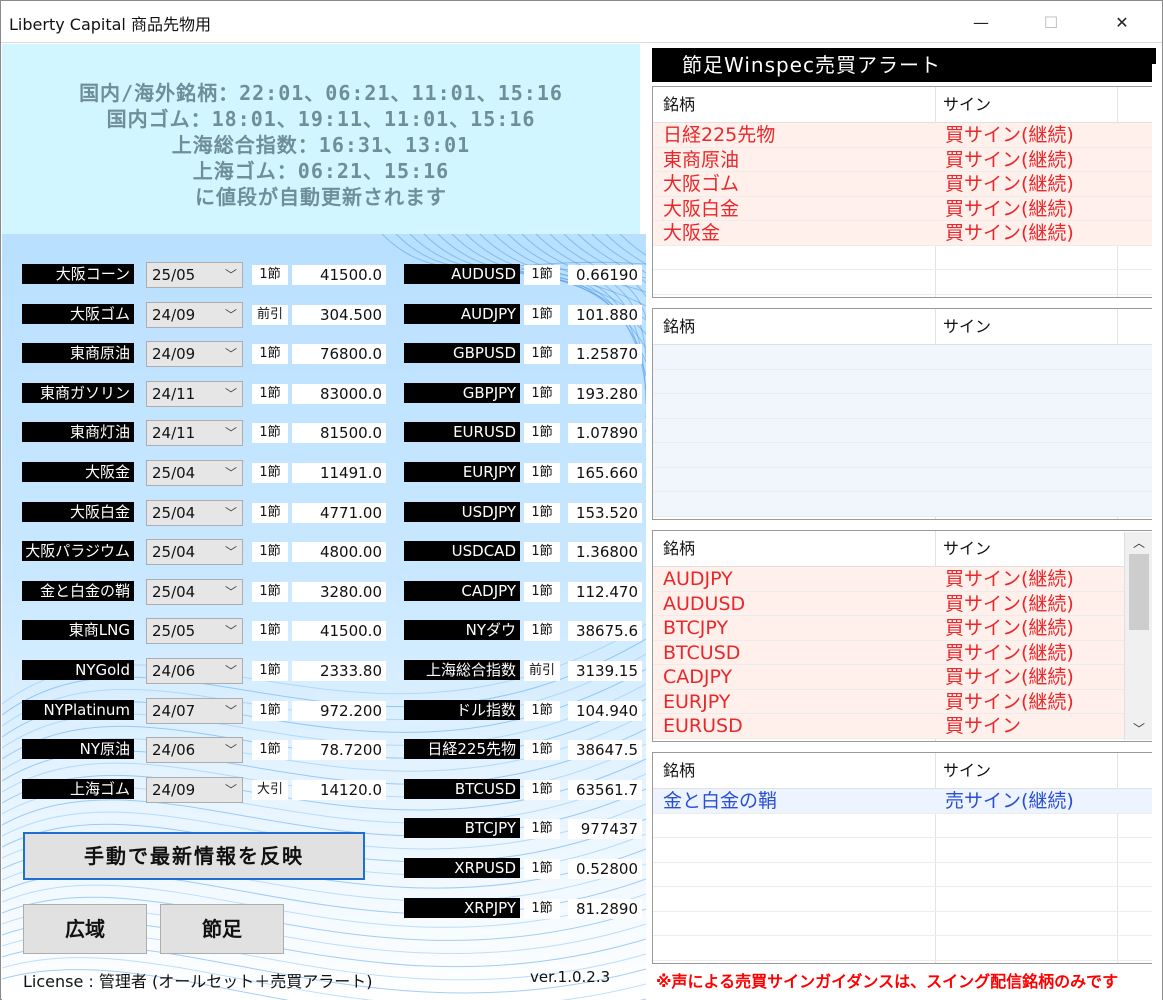  Describe the element at coordinates (339, 631) in the screenshot. I see `price-value: 41500.0` at that location.